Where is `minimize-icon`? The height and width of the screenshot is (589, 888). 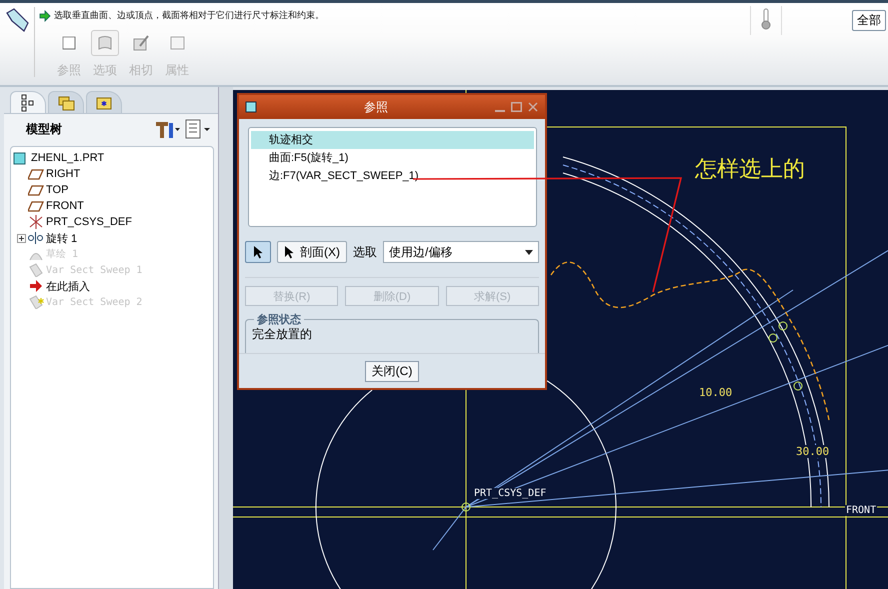
minimize-icon is located at coordinates (500, 111).